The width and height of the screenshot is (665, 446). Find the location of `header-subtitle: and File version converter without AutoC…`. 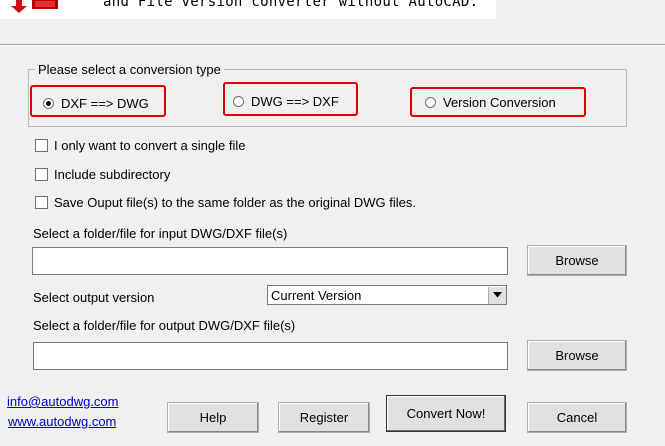

header-subtitle: and File version converter without AutoC… is located at coordinates (291, 5).